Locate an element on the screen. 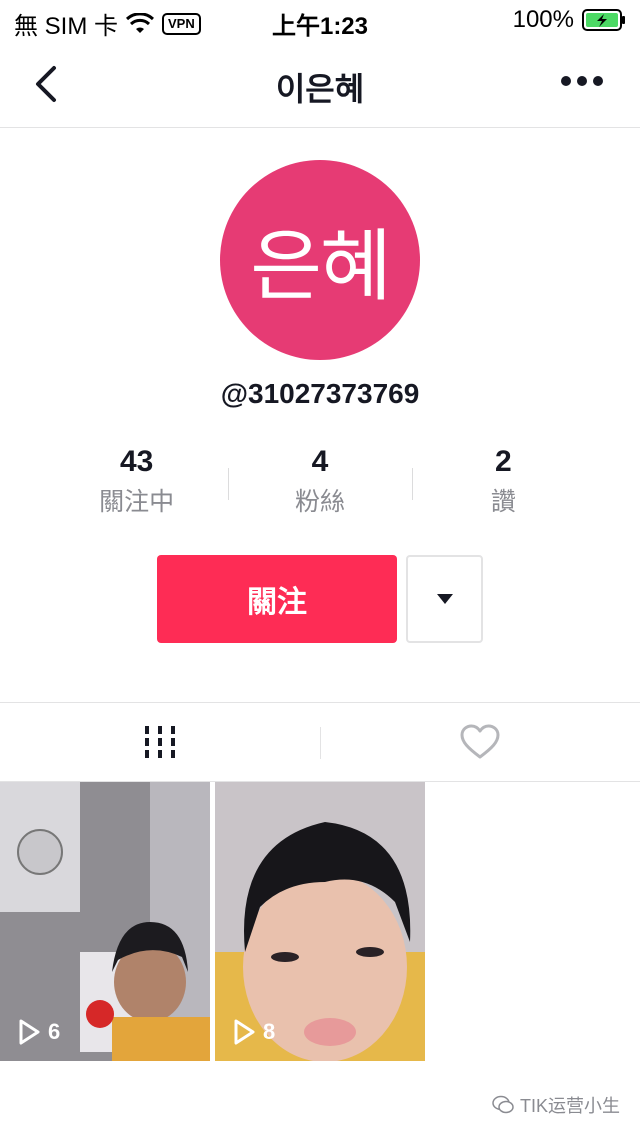  play-count-value: 6 is located at coordinates (54, 1031).